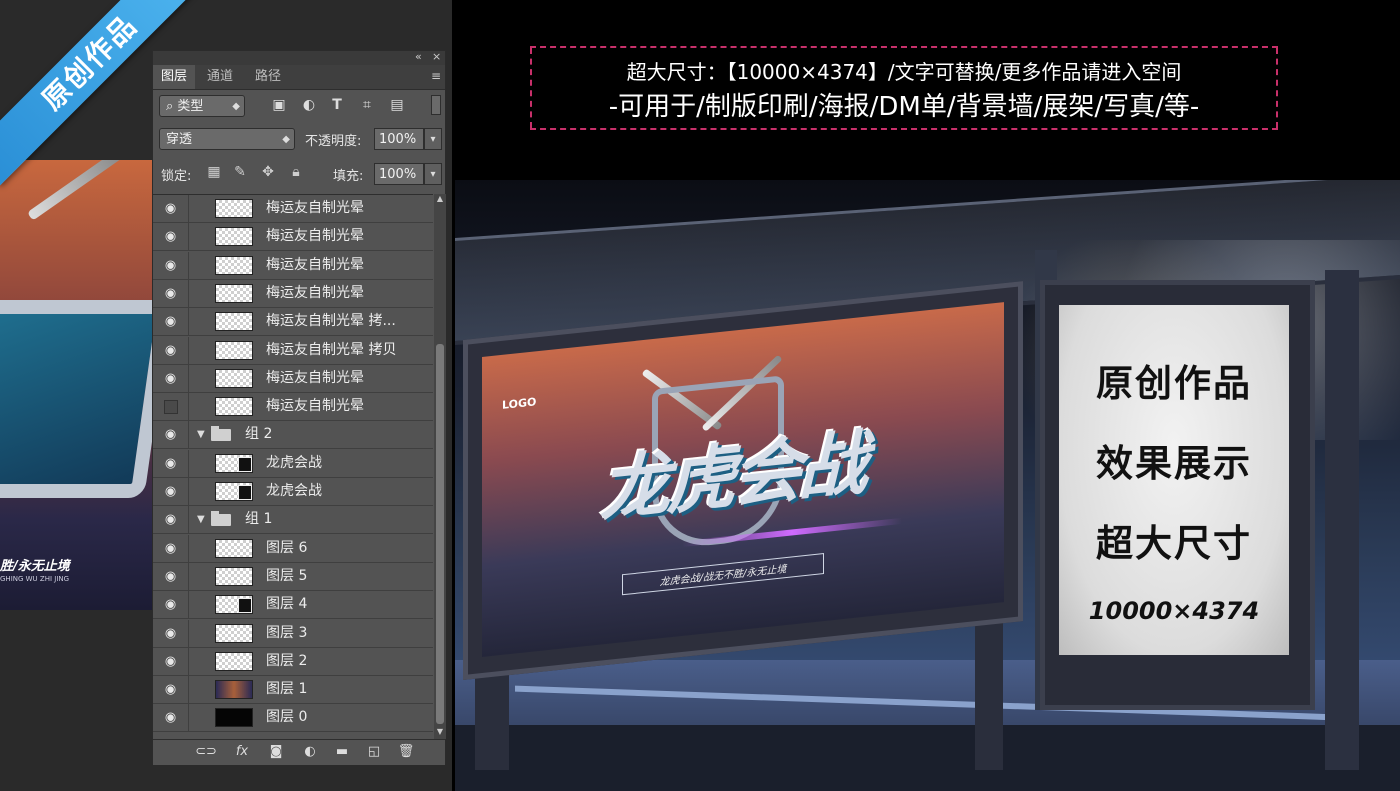 The height and width of the screenshot is (791, 1400). What do you see at coordinates (286, 661) in the screenshot?
I see `layer-name: 图层 2` at bounding box center [286, 661].